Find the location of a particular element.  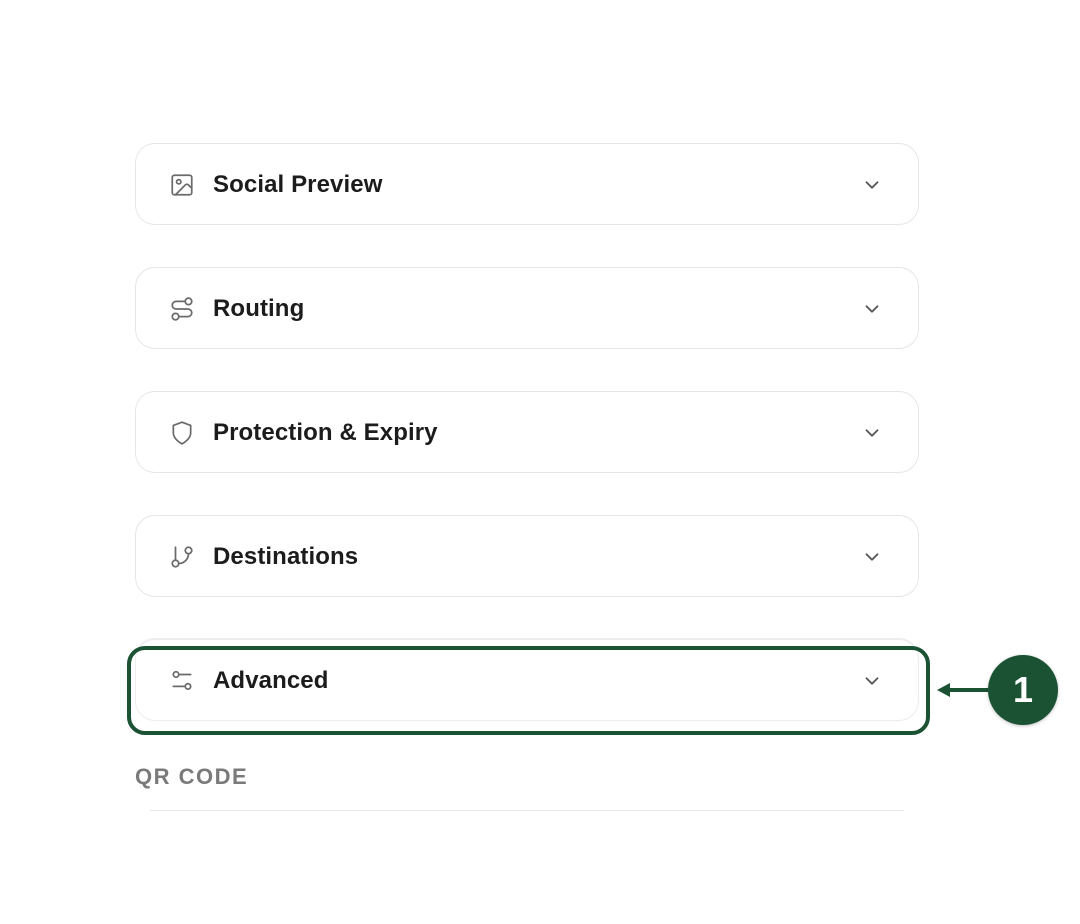

route-icon is located at coordinates (182, 309).